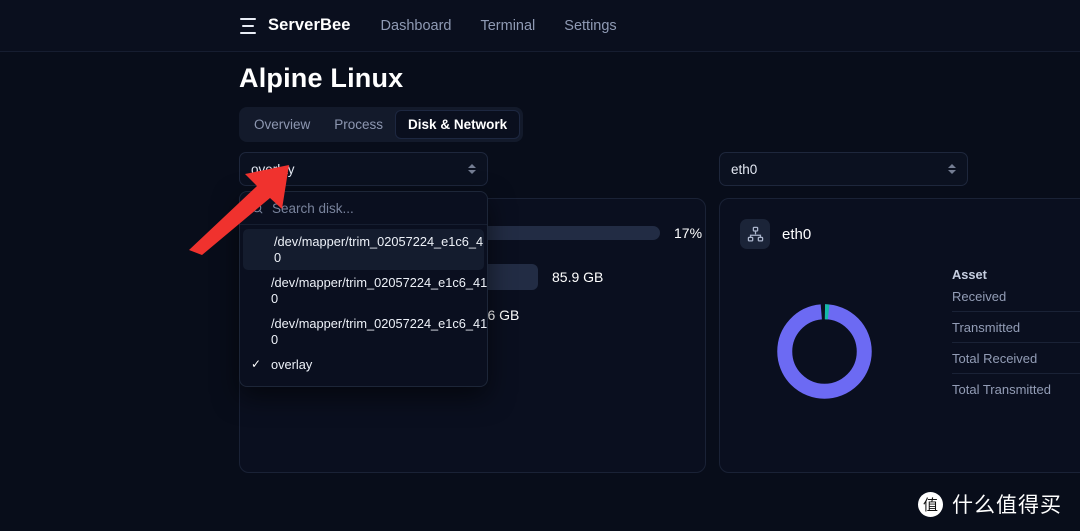 The width and height of the screenshot is (1080, 531). I want to click on disk-option-3: ✓ overlay, so click(363, 365).